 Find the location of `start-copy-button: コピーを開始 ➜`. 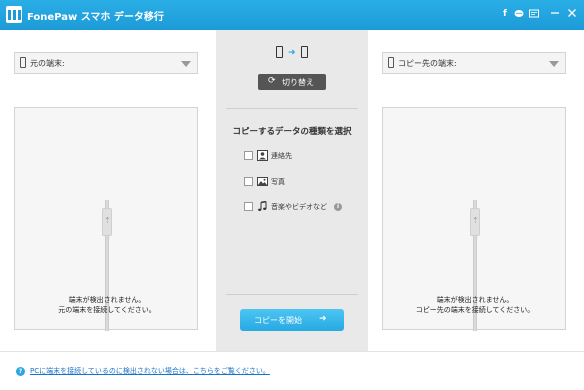

start-copy-button: コピーを開始 ➜ is located at coordinates (292, 320).